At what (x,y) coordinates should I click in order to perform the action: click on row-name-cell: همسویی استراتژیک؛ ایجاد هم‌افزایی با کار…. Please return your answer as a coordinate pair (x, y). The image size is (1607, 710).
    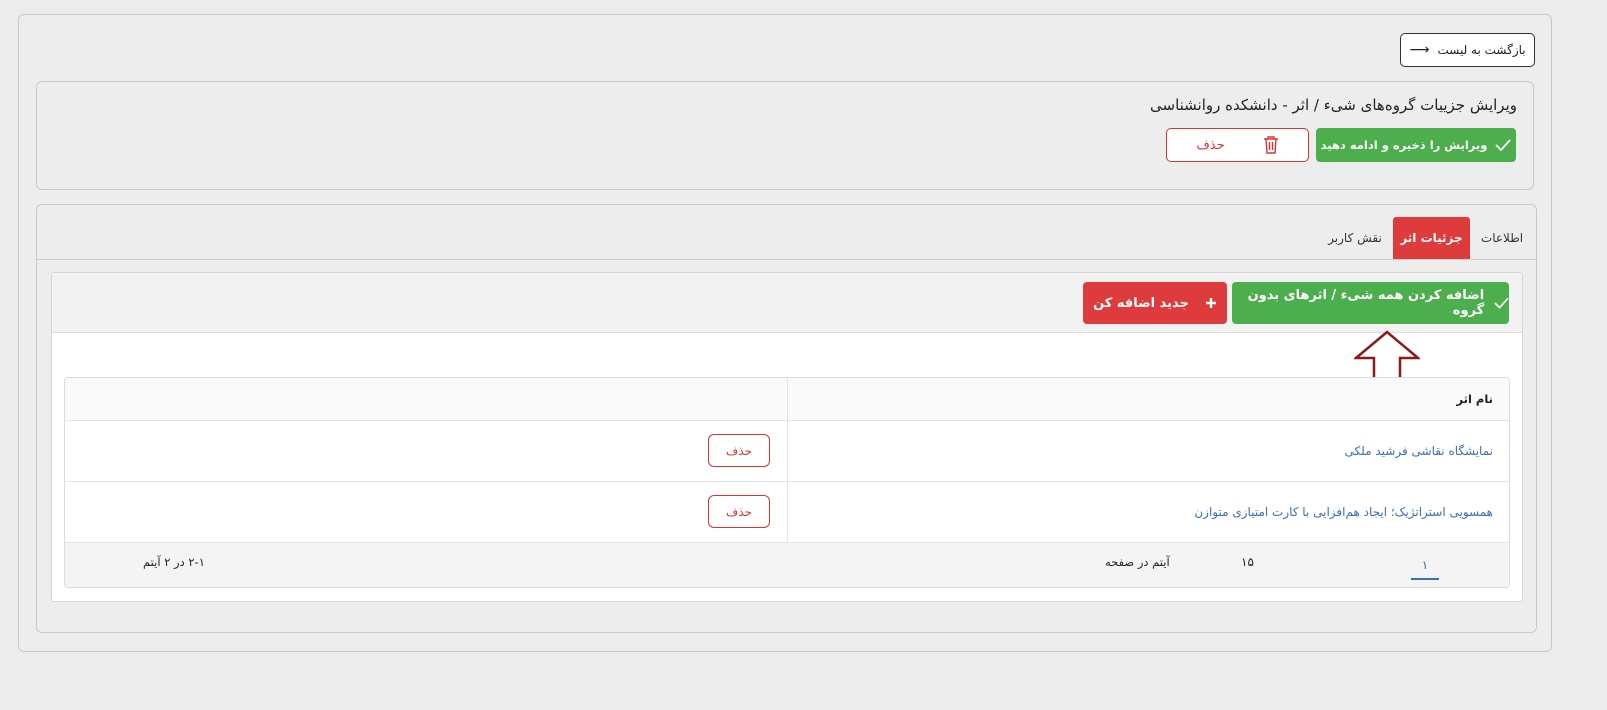
    Looking at the image, I should click on (1148, 512).